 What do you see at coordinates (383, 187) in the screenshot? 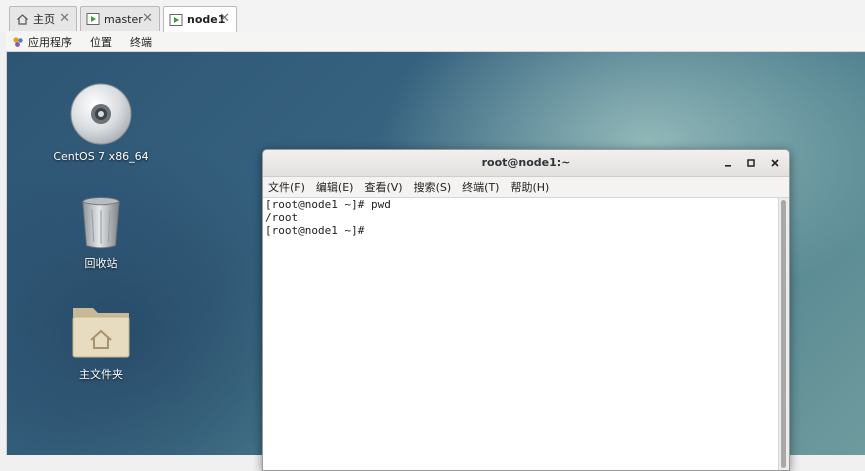
I see `menu-view: 查看(V)` at bounding box center [383, 187].